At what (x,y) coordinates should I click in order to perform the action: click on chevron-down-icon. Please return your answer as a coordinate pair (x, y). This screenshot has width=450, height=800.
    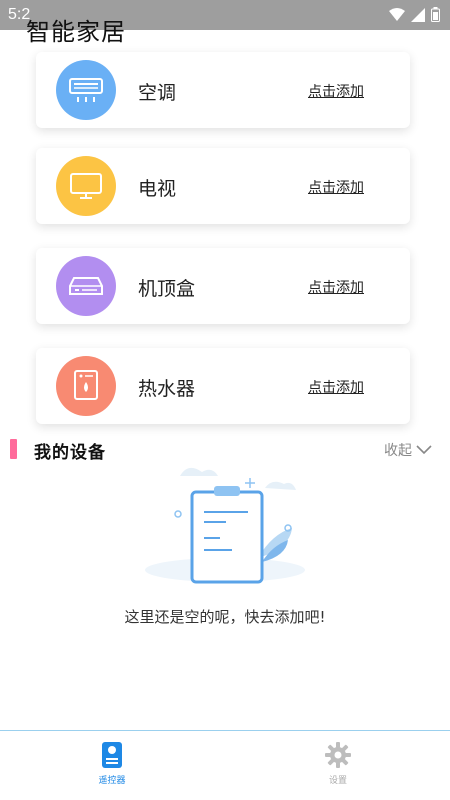
    Looking at the image, I should click on (424, 450).